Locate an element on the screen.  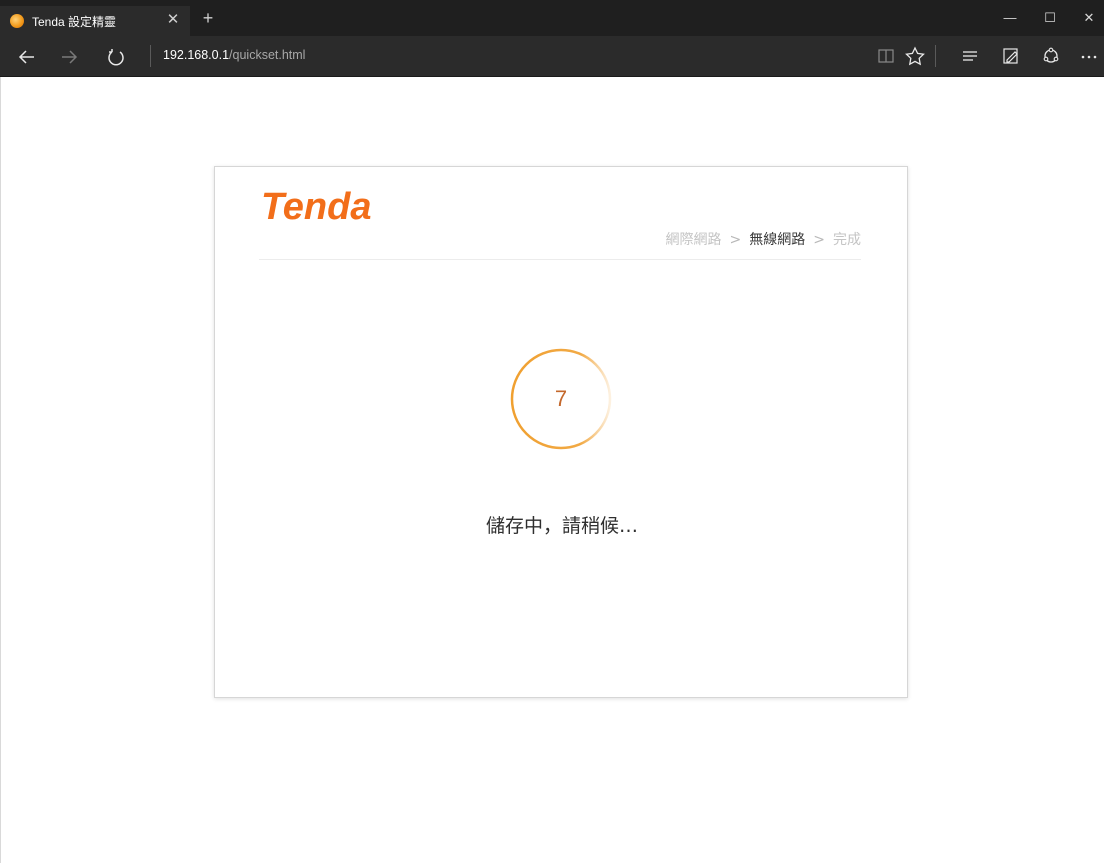
more-button is located at coordinates (1089, 56).